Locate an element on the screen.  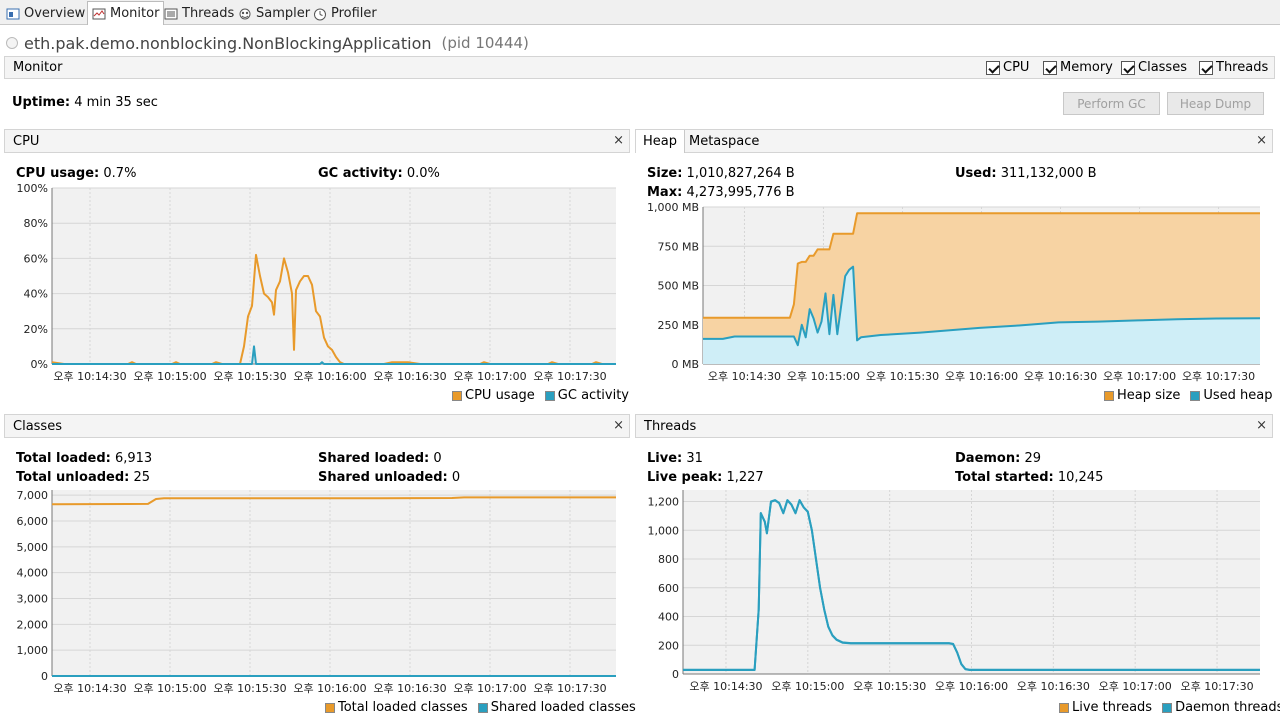
classes-plot-area is located at coordinates (334, 583).